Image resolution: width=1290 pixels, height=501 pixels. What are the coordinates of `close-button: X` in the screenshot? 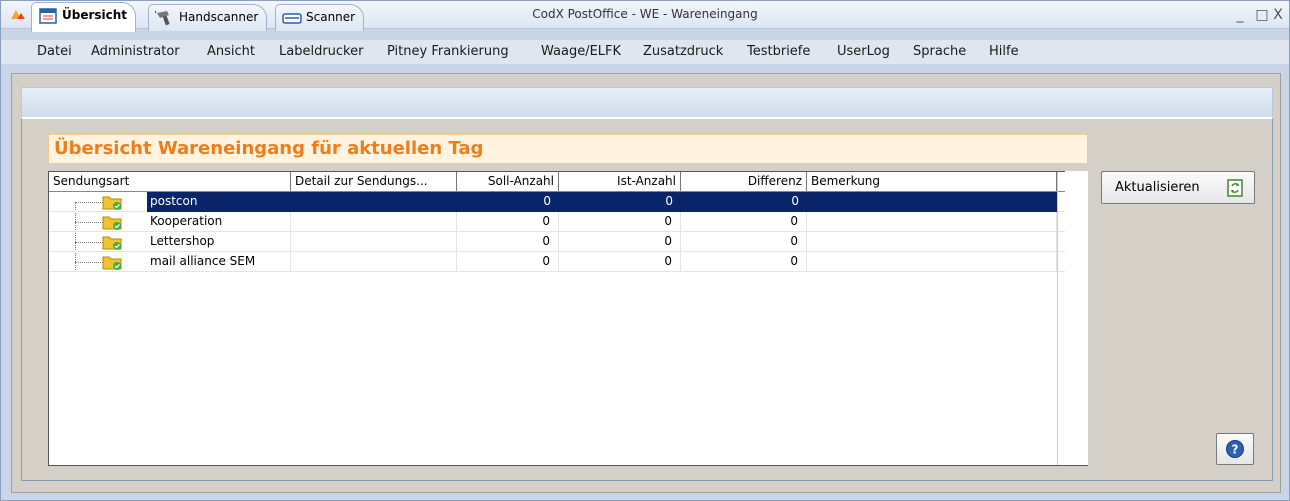 It's located at (1278, 15).